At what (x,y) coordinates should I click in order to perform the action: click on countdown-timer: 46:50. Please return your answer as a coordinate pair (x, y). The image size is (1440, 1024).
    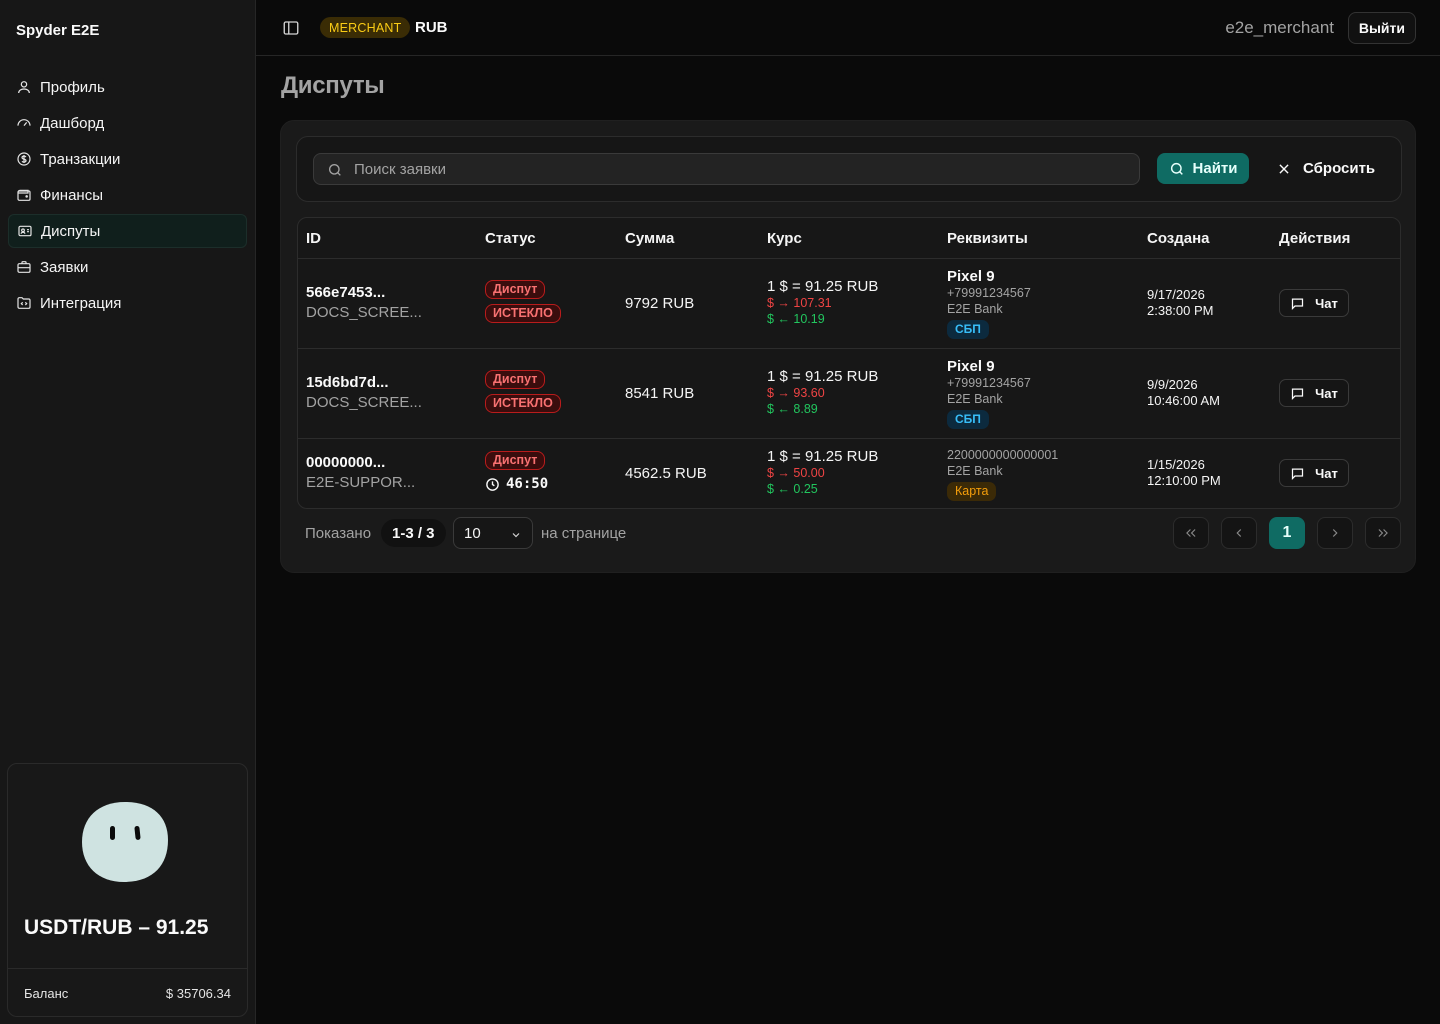
    Looking at the image, I should click on (516, 484).